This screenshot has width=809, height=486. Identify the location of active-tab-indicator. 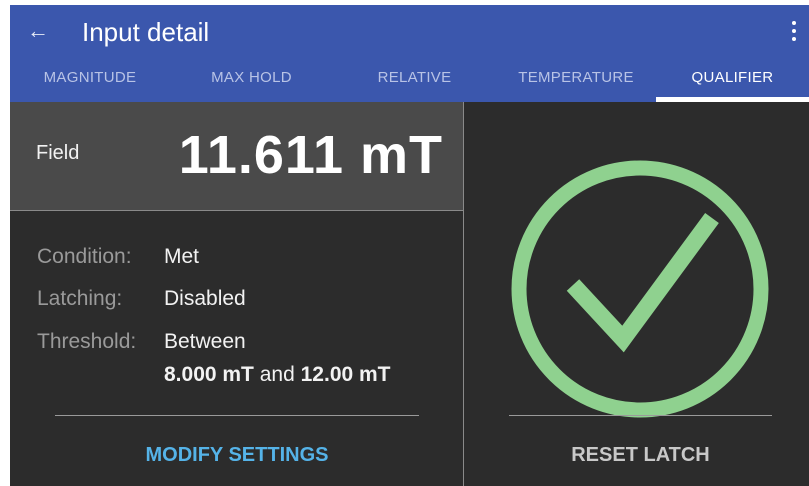
(732, 99).